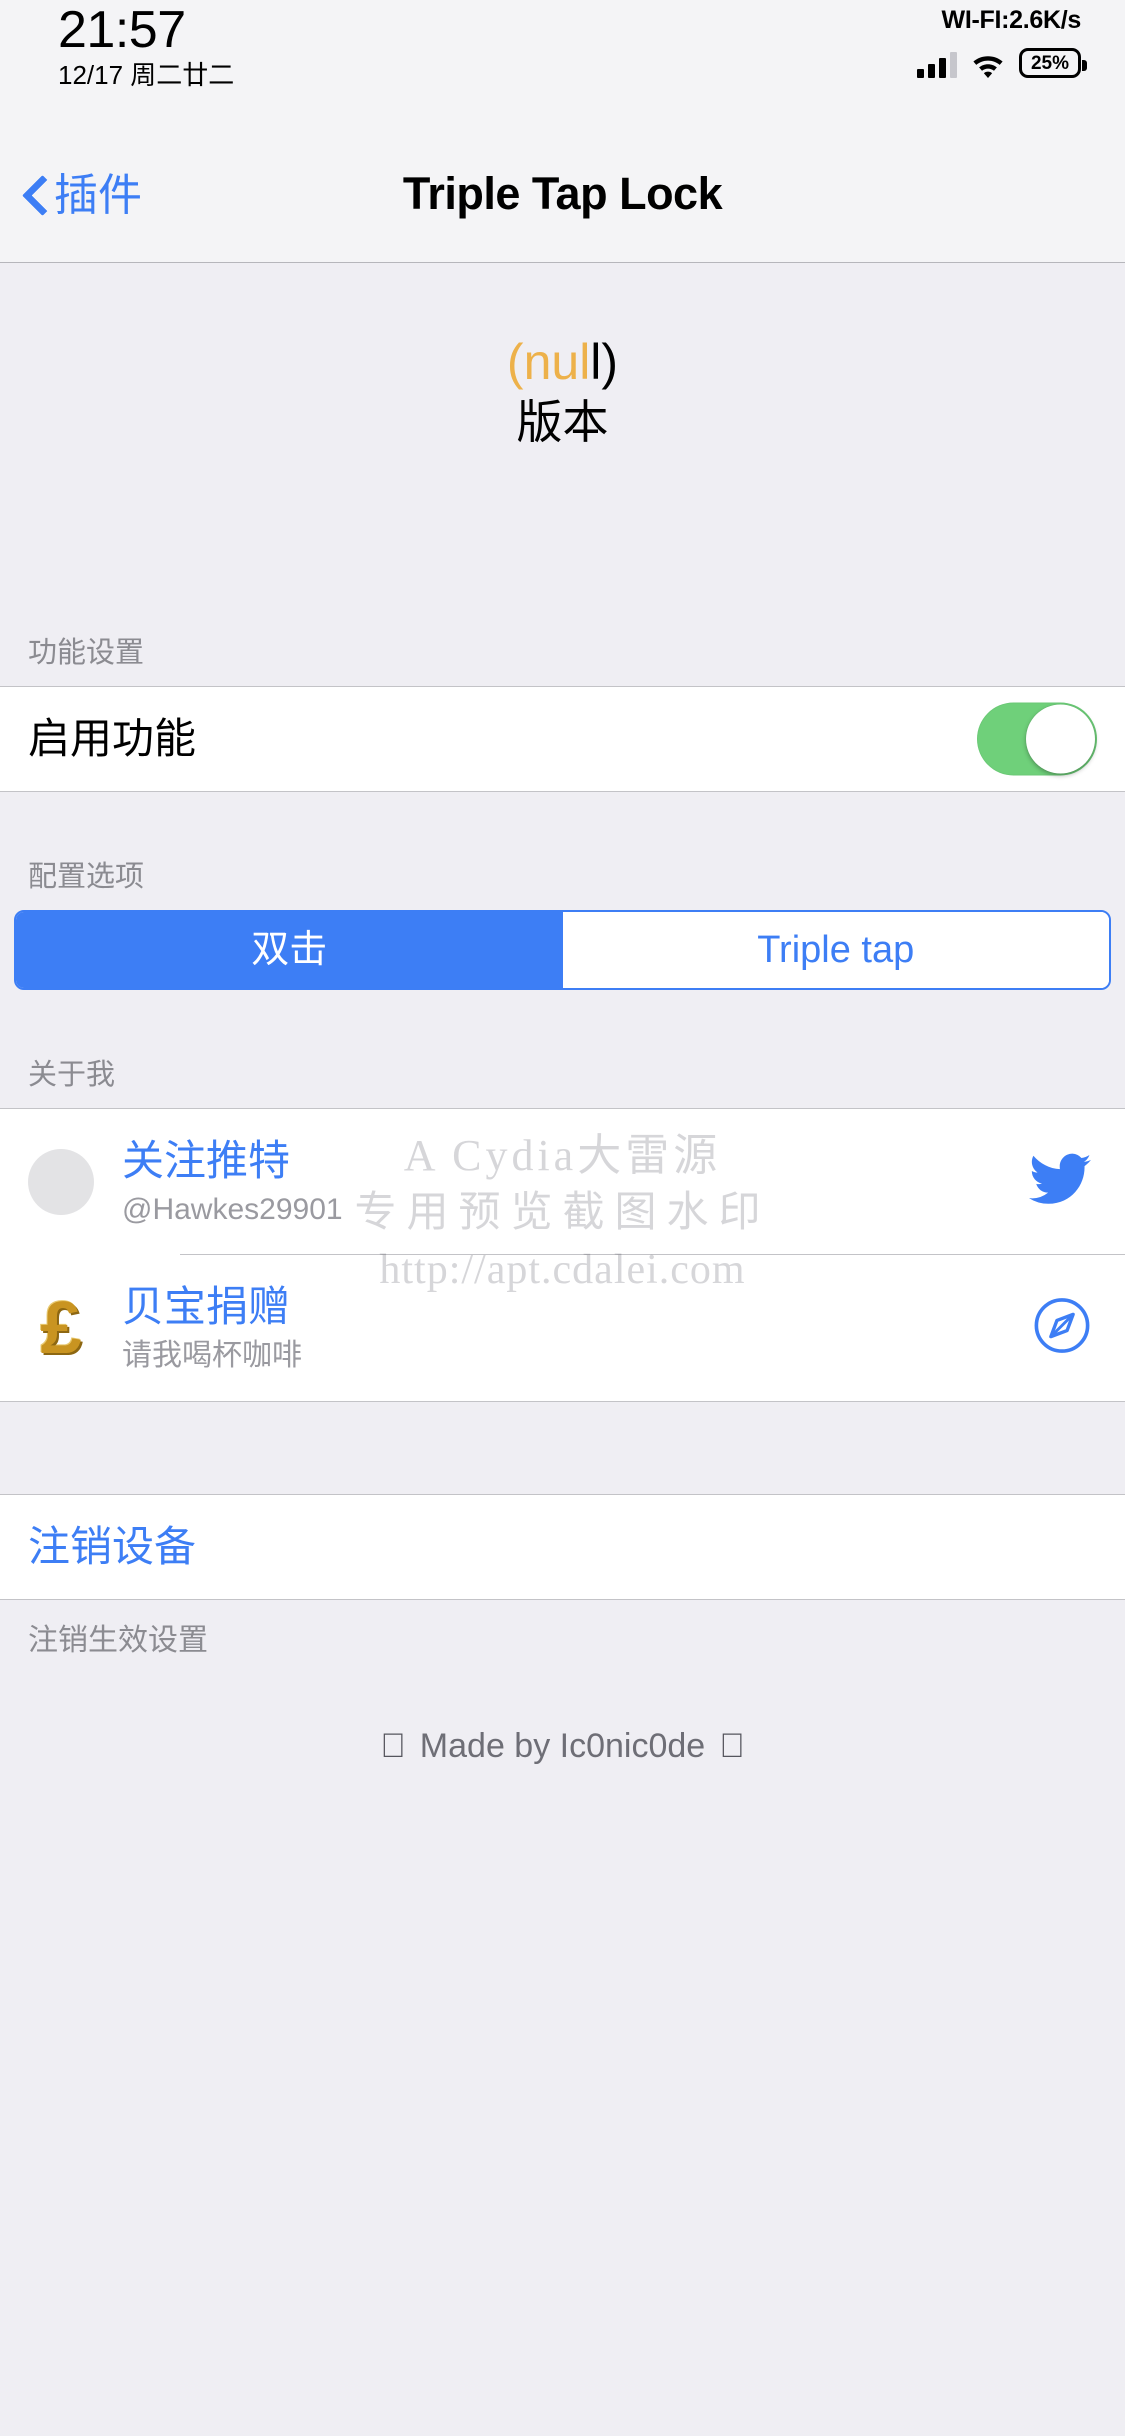  I want to click on footer-credit:  Made by Ic0nic0de , so click(562, 1746).